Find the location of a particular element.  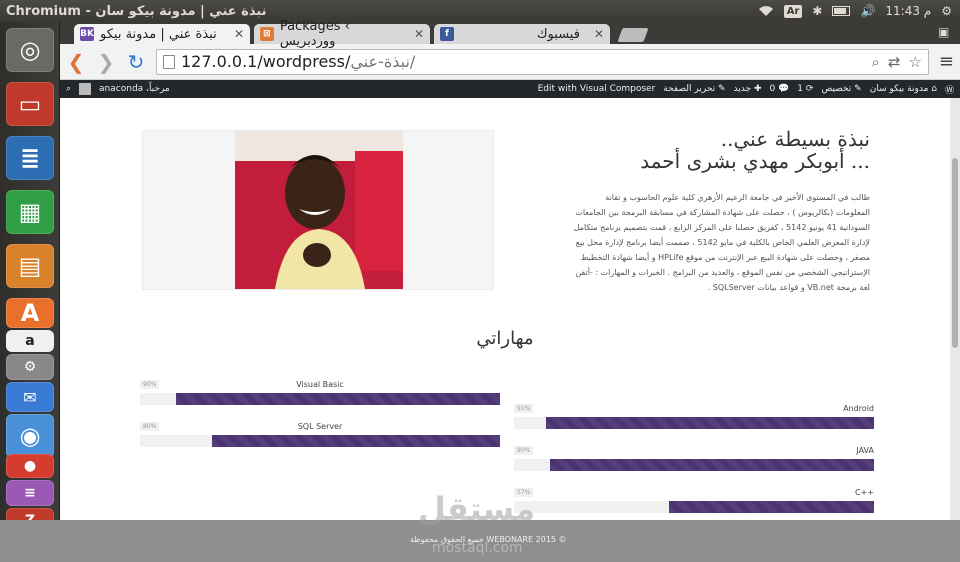

skill-android: Android 91% is located at coordinates (694, 416).